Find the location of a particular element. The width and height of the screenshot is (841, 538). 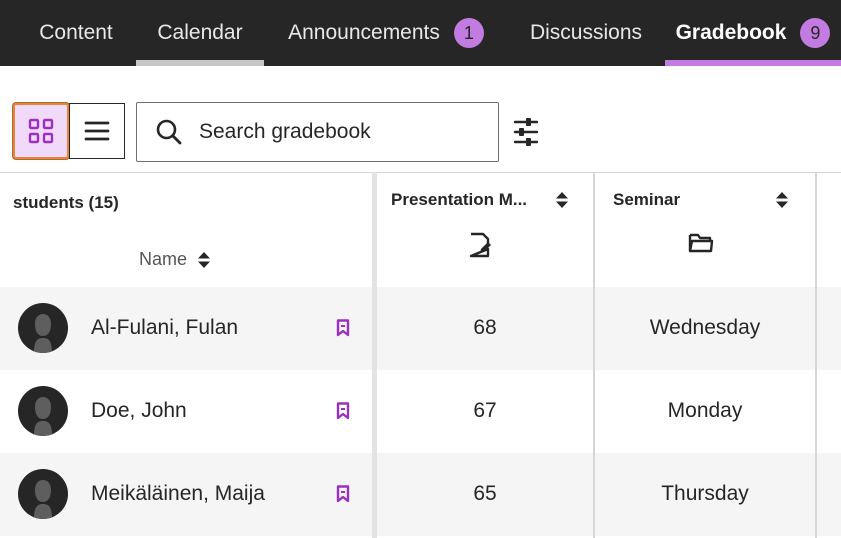

grid-view-button is located at coordinates (41, 131).